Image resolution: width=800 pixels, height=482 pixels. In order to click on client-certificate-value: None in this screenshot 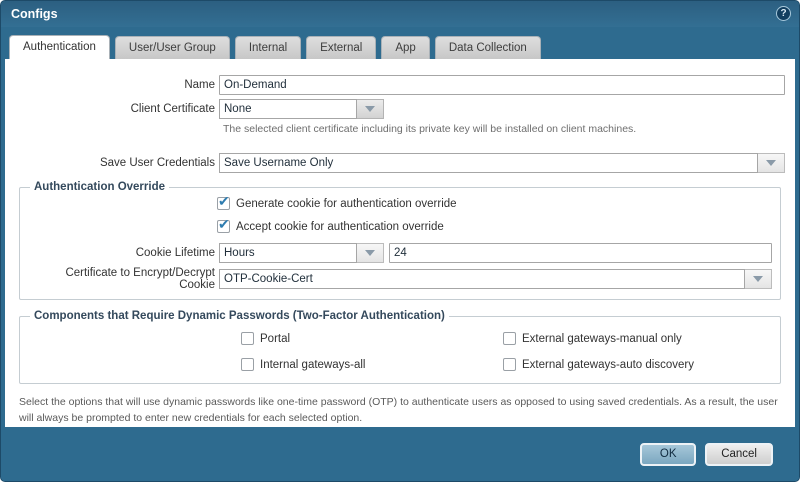, I will do `click(288, 109)`.